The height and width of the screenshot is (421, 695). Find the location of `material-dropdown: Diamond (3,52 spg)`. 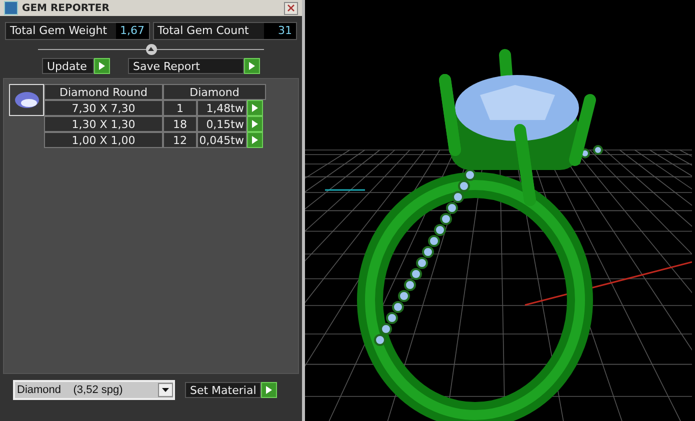

material-dropdown: Diamond (3,52 spg) is located at coordinates (94, 390).